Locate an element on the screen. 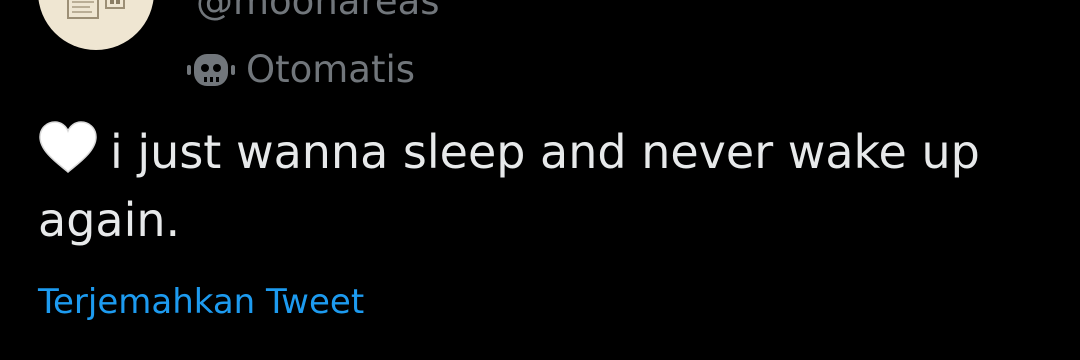  robot-icon is located at coordinates (211, 70).